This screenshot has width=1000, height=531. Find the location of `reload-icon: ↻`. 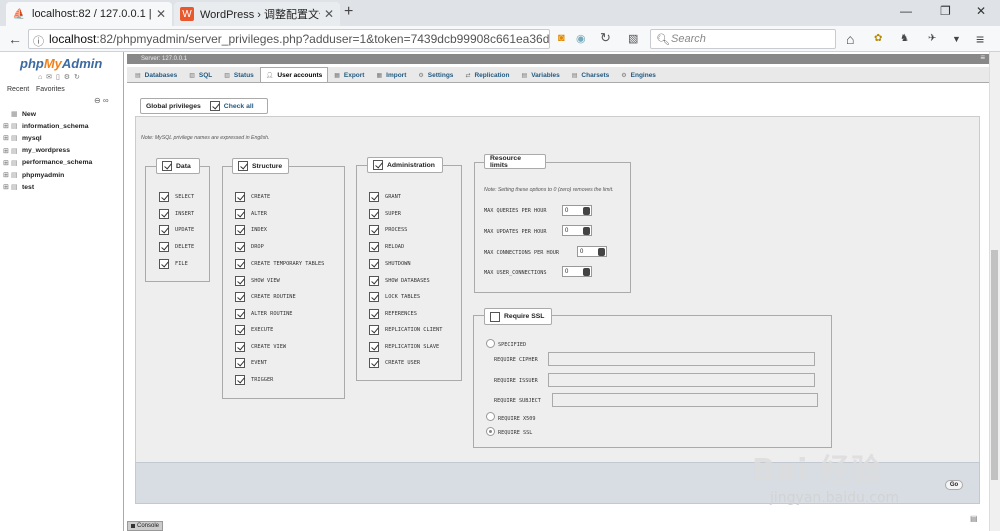

reload-icon: ↻ is located at coordinates (605, 38).